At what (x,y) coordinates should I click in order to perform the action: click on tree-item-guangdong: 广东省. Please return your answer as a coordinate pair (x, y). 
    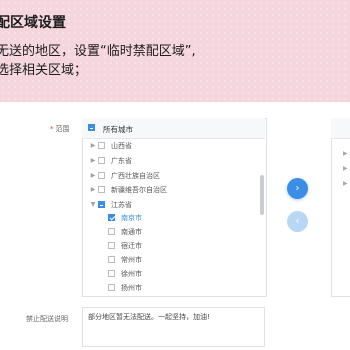
    Looking at the image, I should click on (121, 161).